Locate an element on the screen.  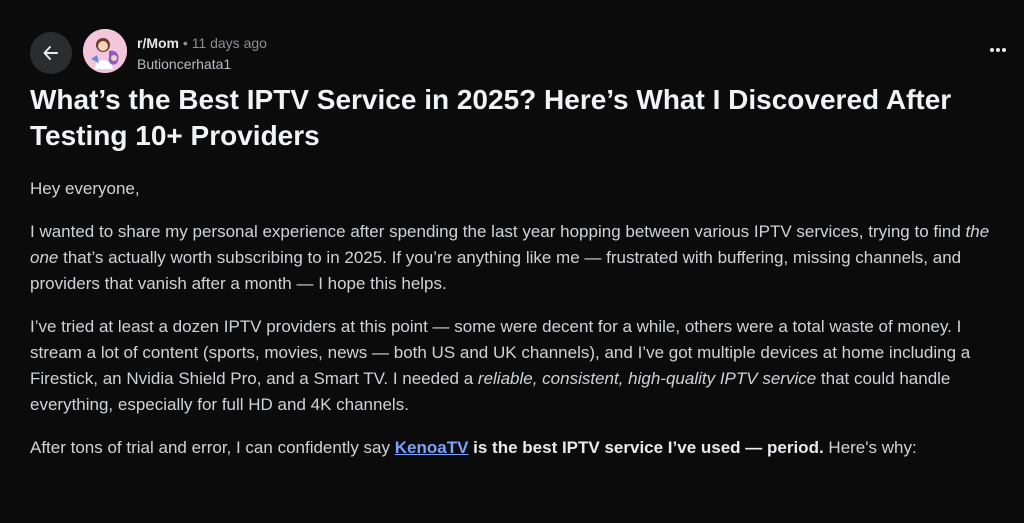
paragraph-text: Hey everyone, is located at coordinates (85, 188).